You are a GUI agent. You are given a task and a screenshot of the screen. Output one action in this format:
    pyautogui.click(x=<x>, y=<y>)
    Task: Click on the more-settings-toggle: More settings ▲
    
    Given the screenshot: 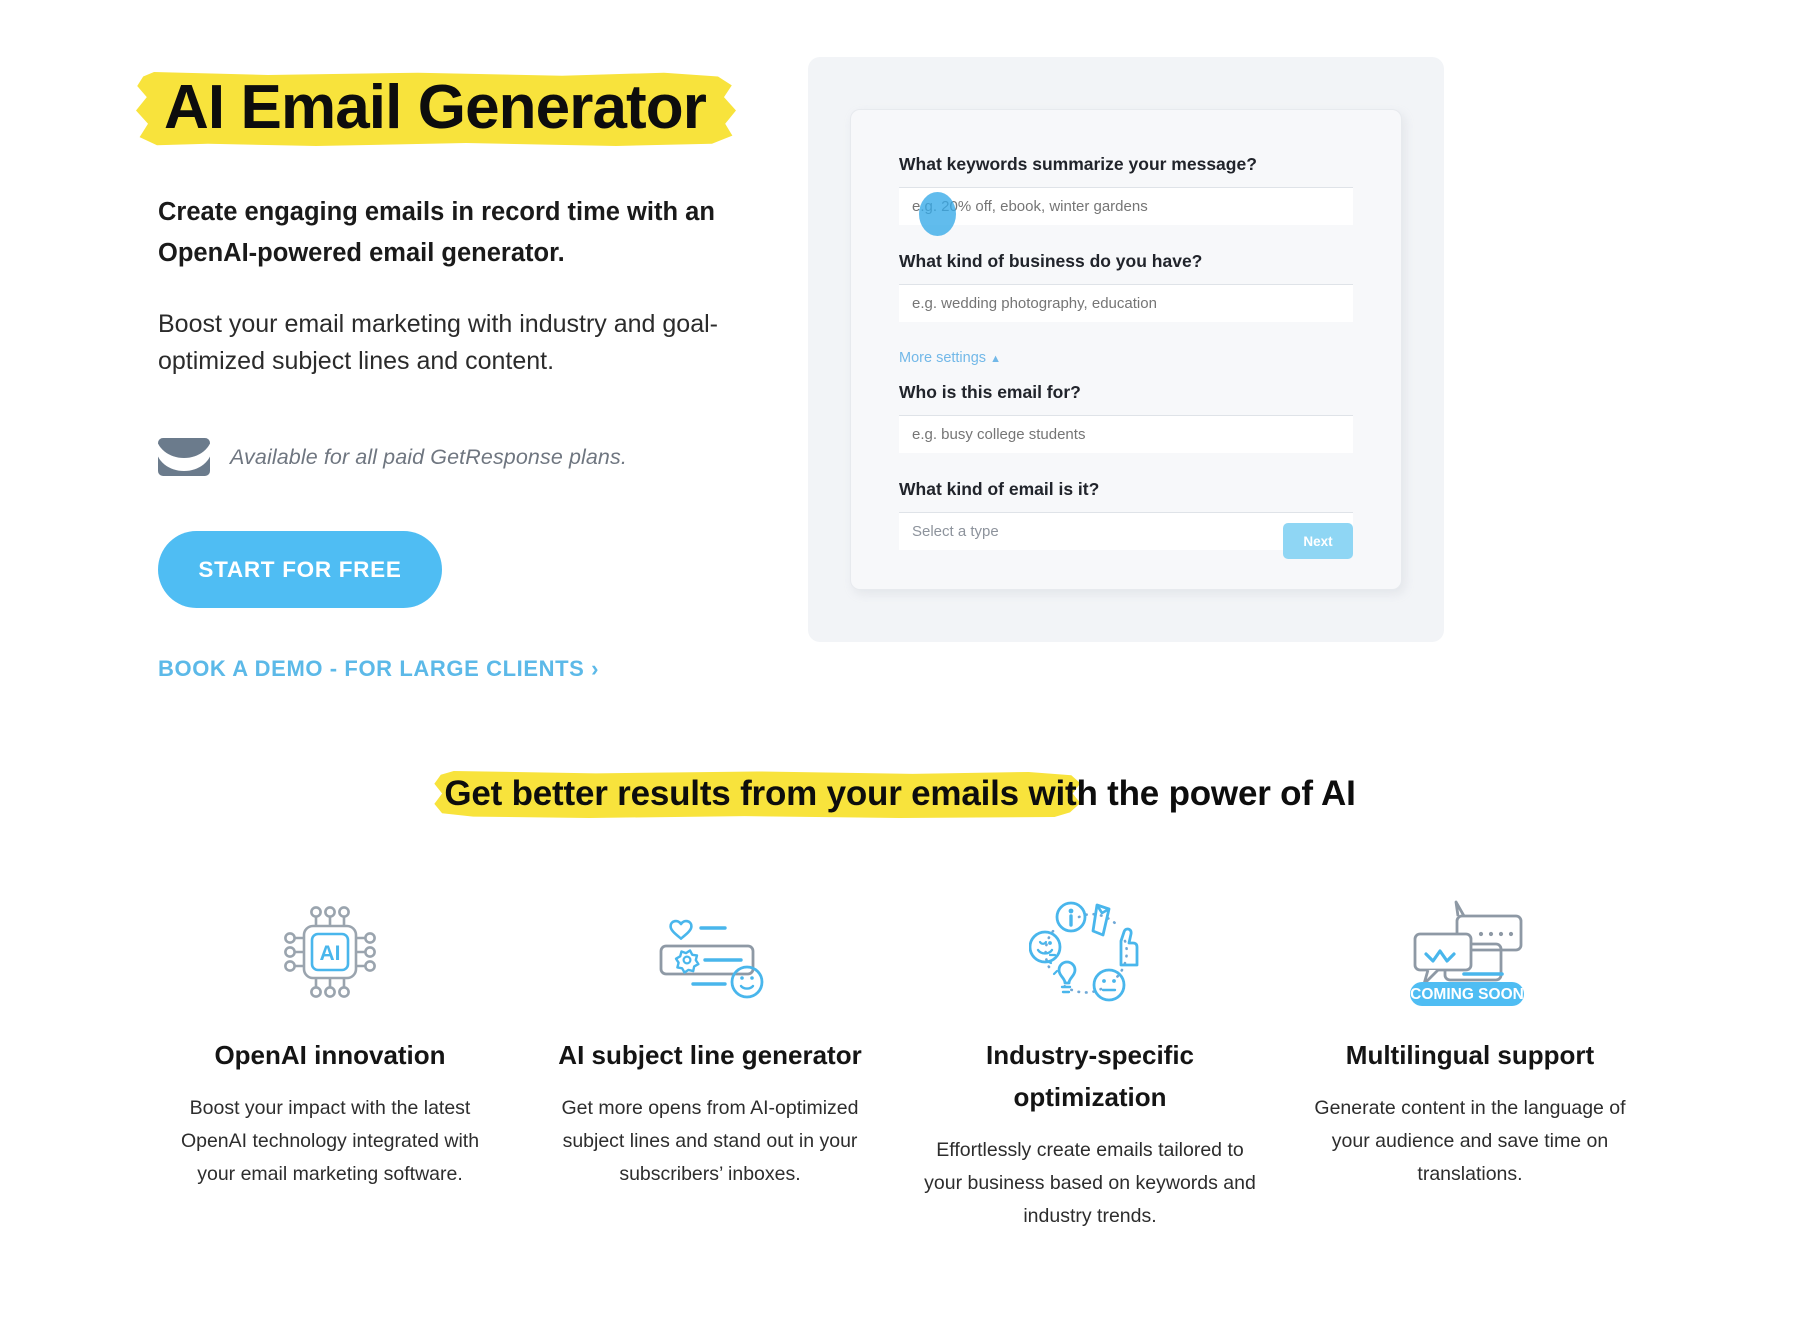 What is the action you would take?
    pyautogui.click(x=950, y=358)
    